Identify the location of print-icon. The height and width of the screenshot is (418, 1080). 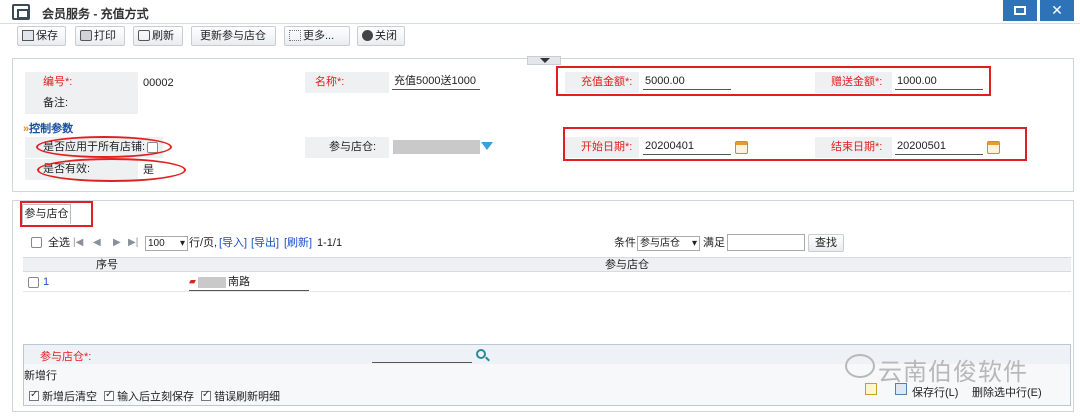
(86, 35).